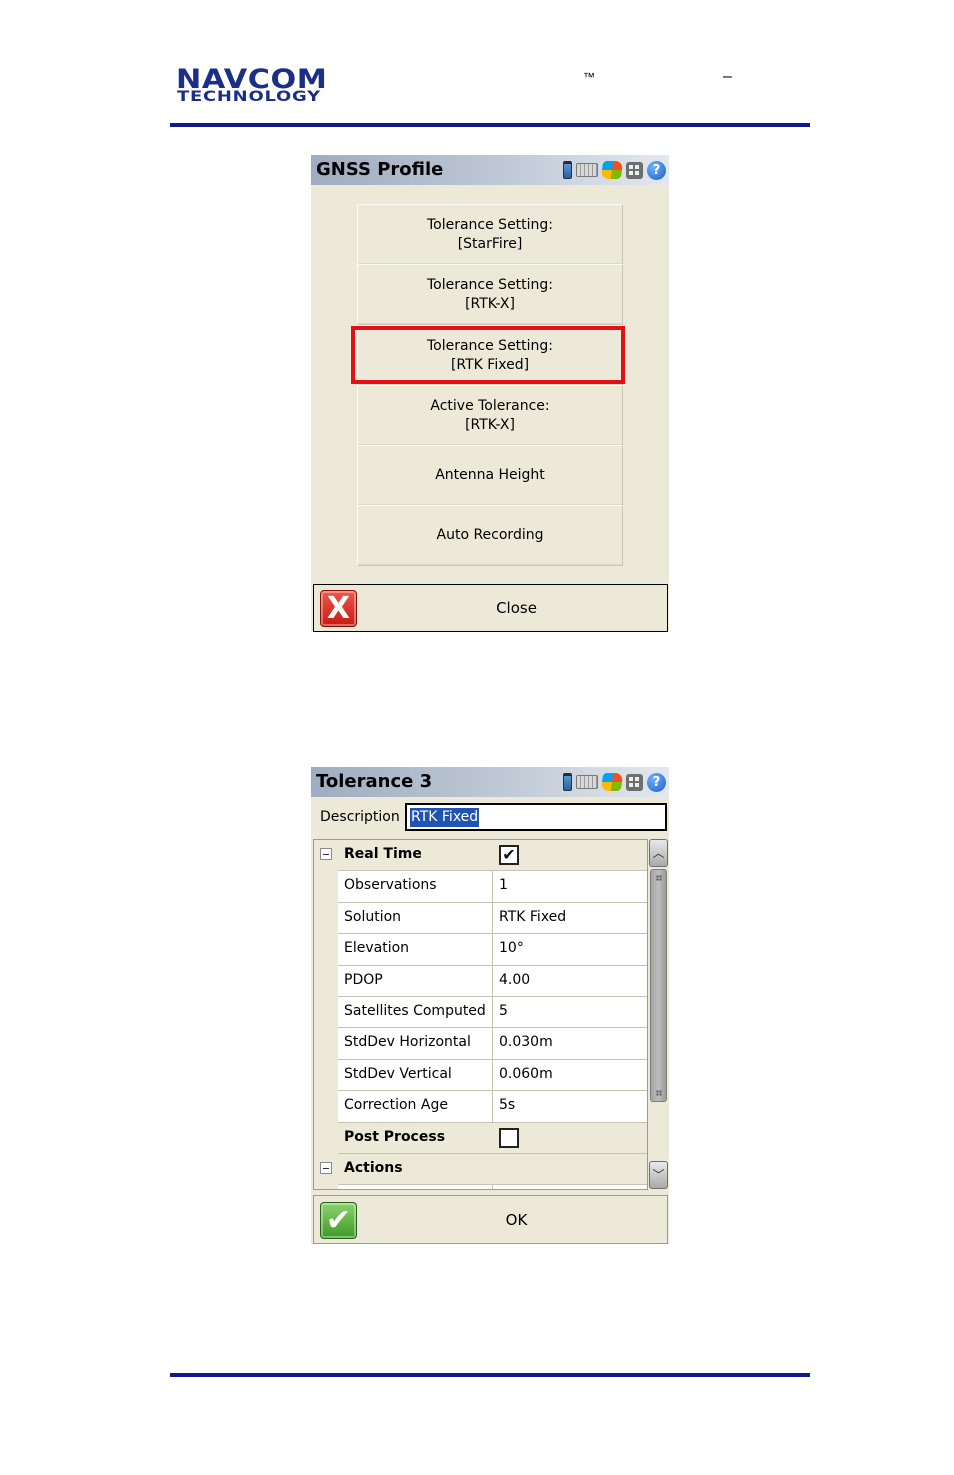 Image resolution: width=954 pixels, height=1475 pixels. I want to click on property-name: Elevation, so click(377, 948).